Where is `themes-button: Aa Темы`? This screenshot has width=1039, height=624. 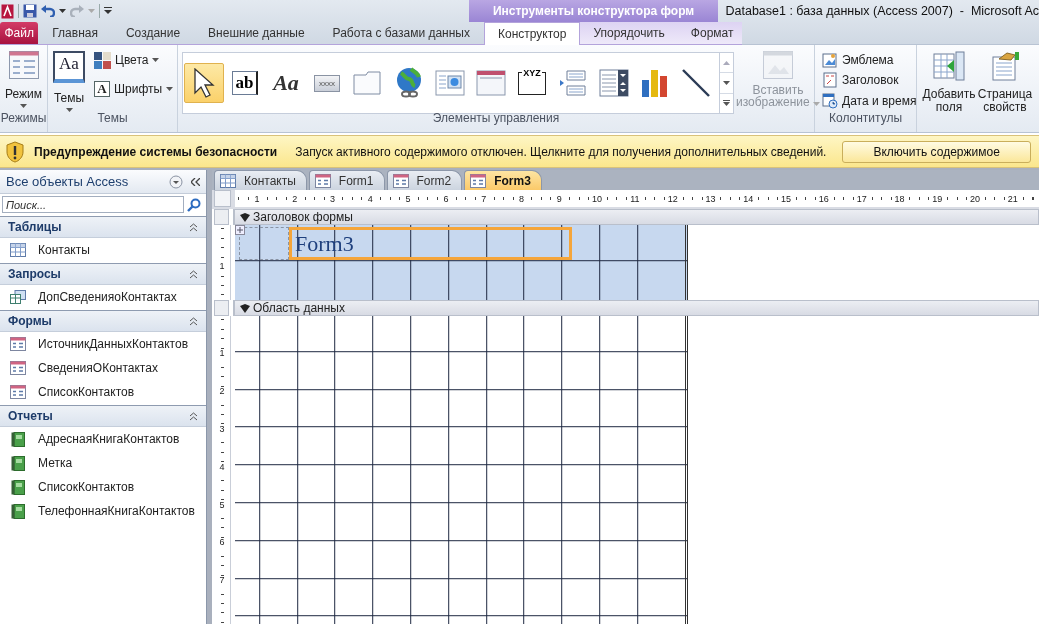
themes-button: Aa Темы is located at coordinates (69, 81).